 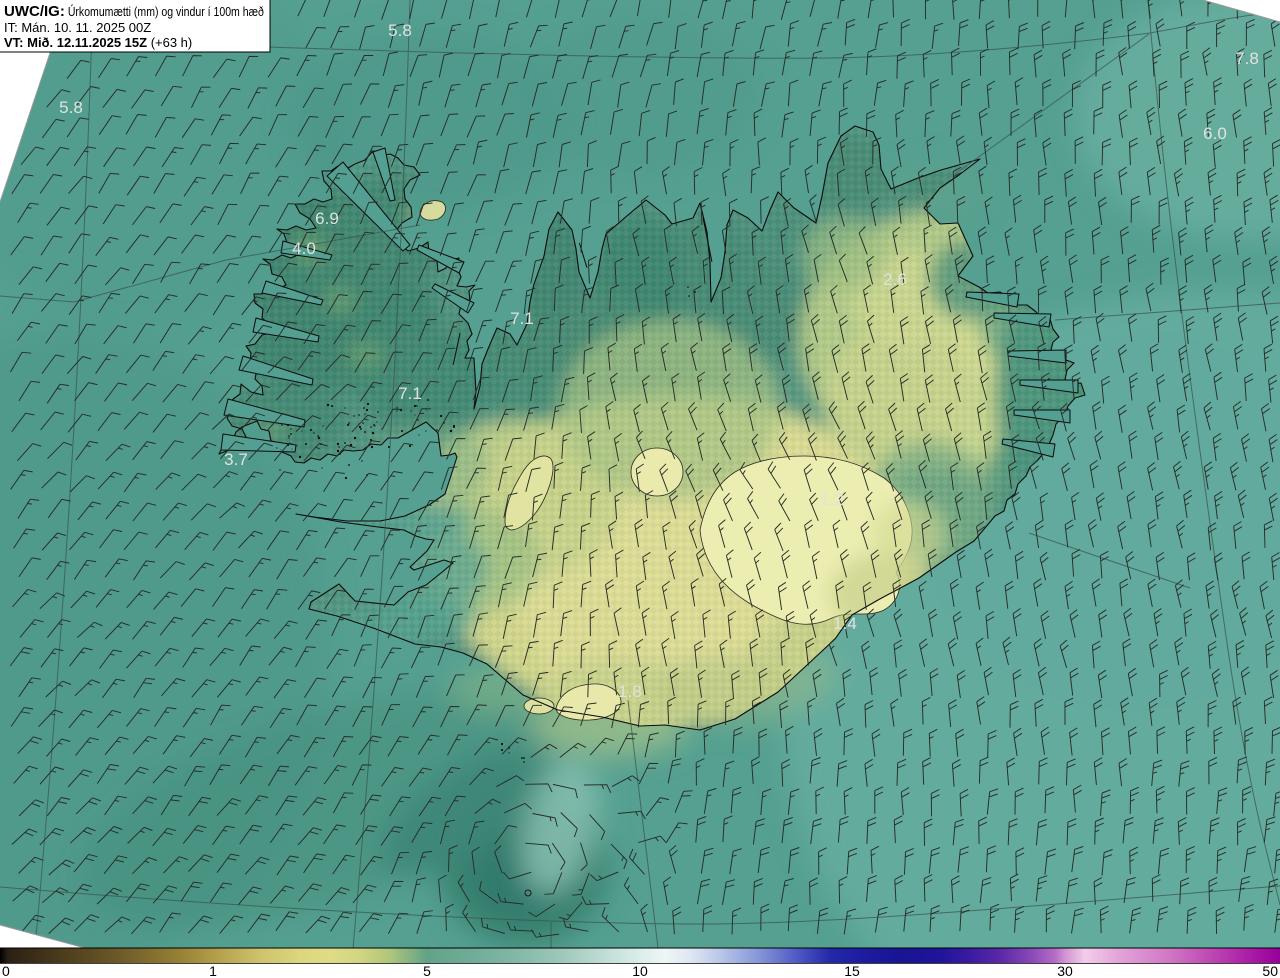 What do you see at coordinates (1247, 58) in the screenshot?
I see `svg-text: 7.8` at bounding box center [1247, 58].